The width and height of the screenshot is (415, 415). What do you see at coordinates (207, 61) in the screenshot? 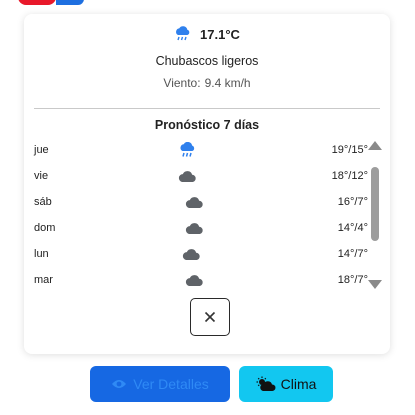
I see `current-condition: Chubascos ligeros` at bounding box center [207, 61].